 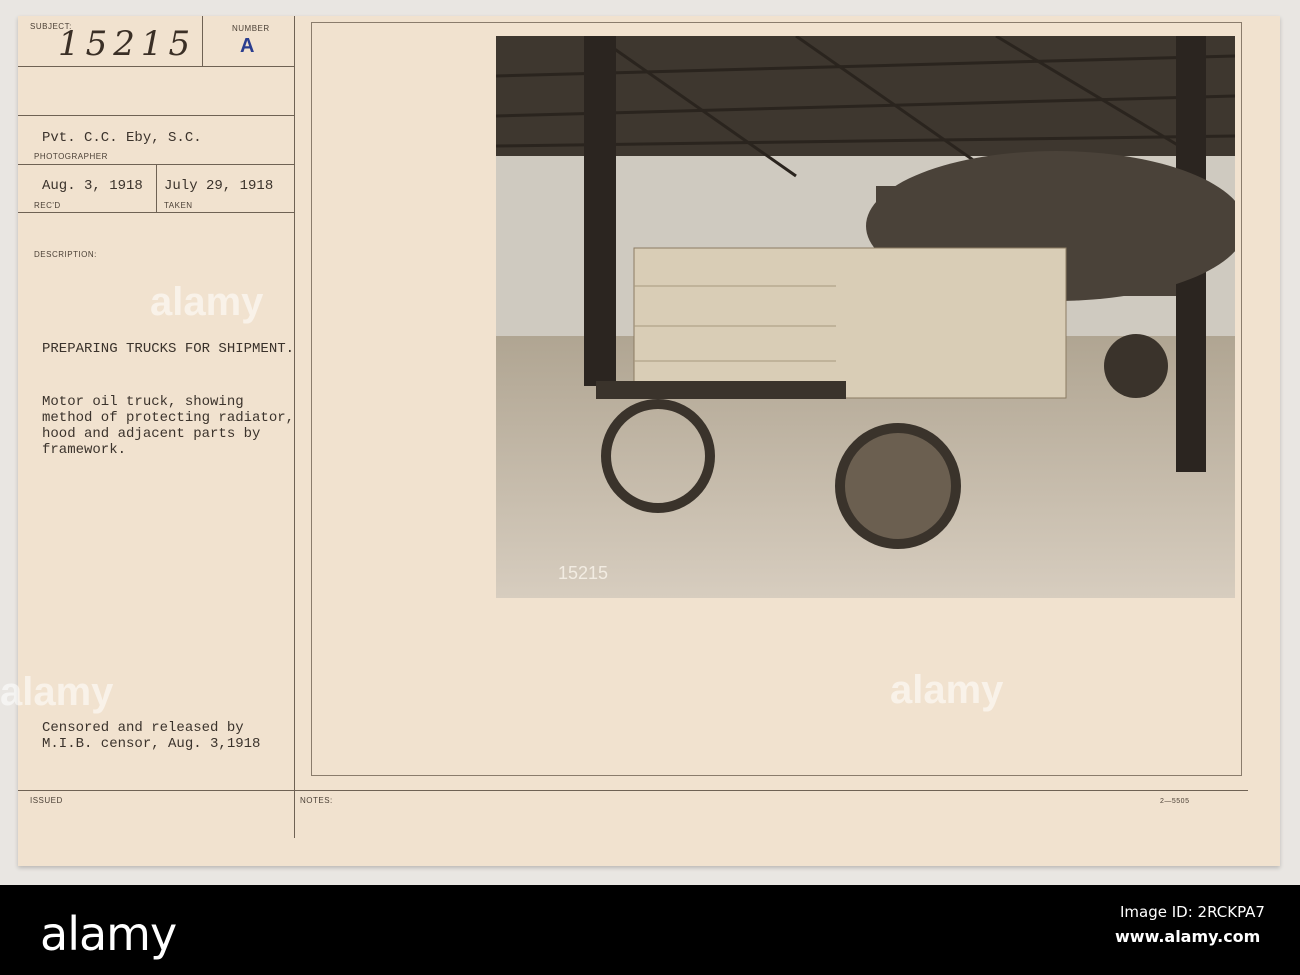 I want to click on number-label: NUMBER, so click(x=251, y=28).